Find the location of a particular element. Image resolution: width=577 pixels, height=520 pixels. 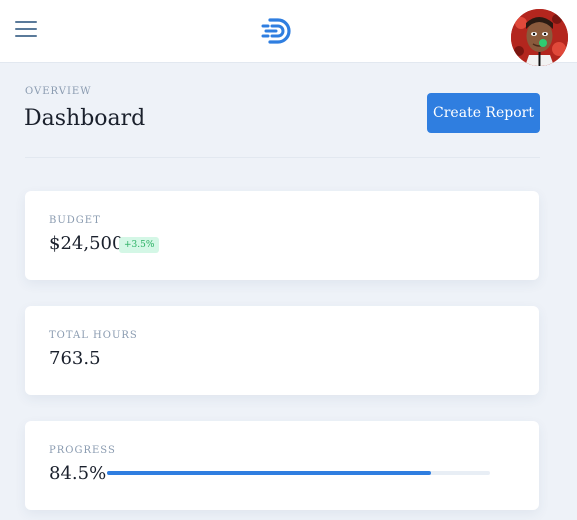

budget-label: BUDGET is located at coordinates (75, 220).